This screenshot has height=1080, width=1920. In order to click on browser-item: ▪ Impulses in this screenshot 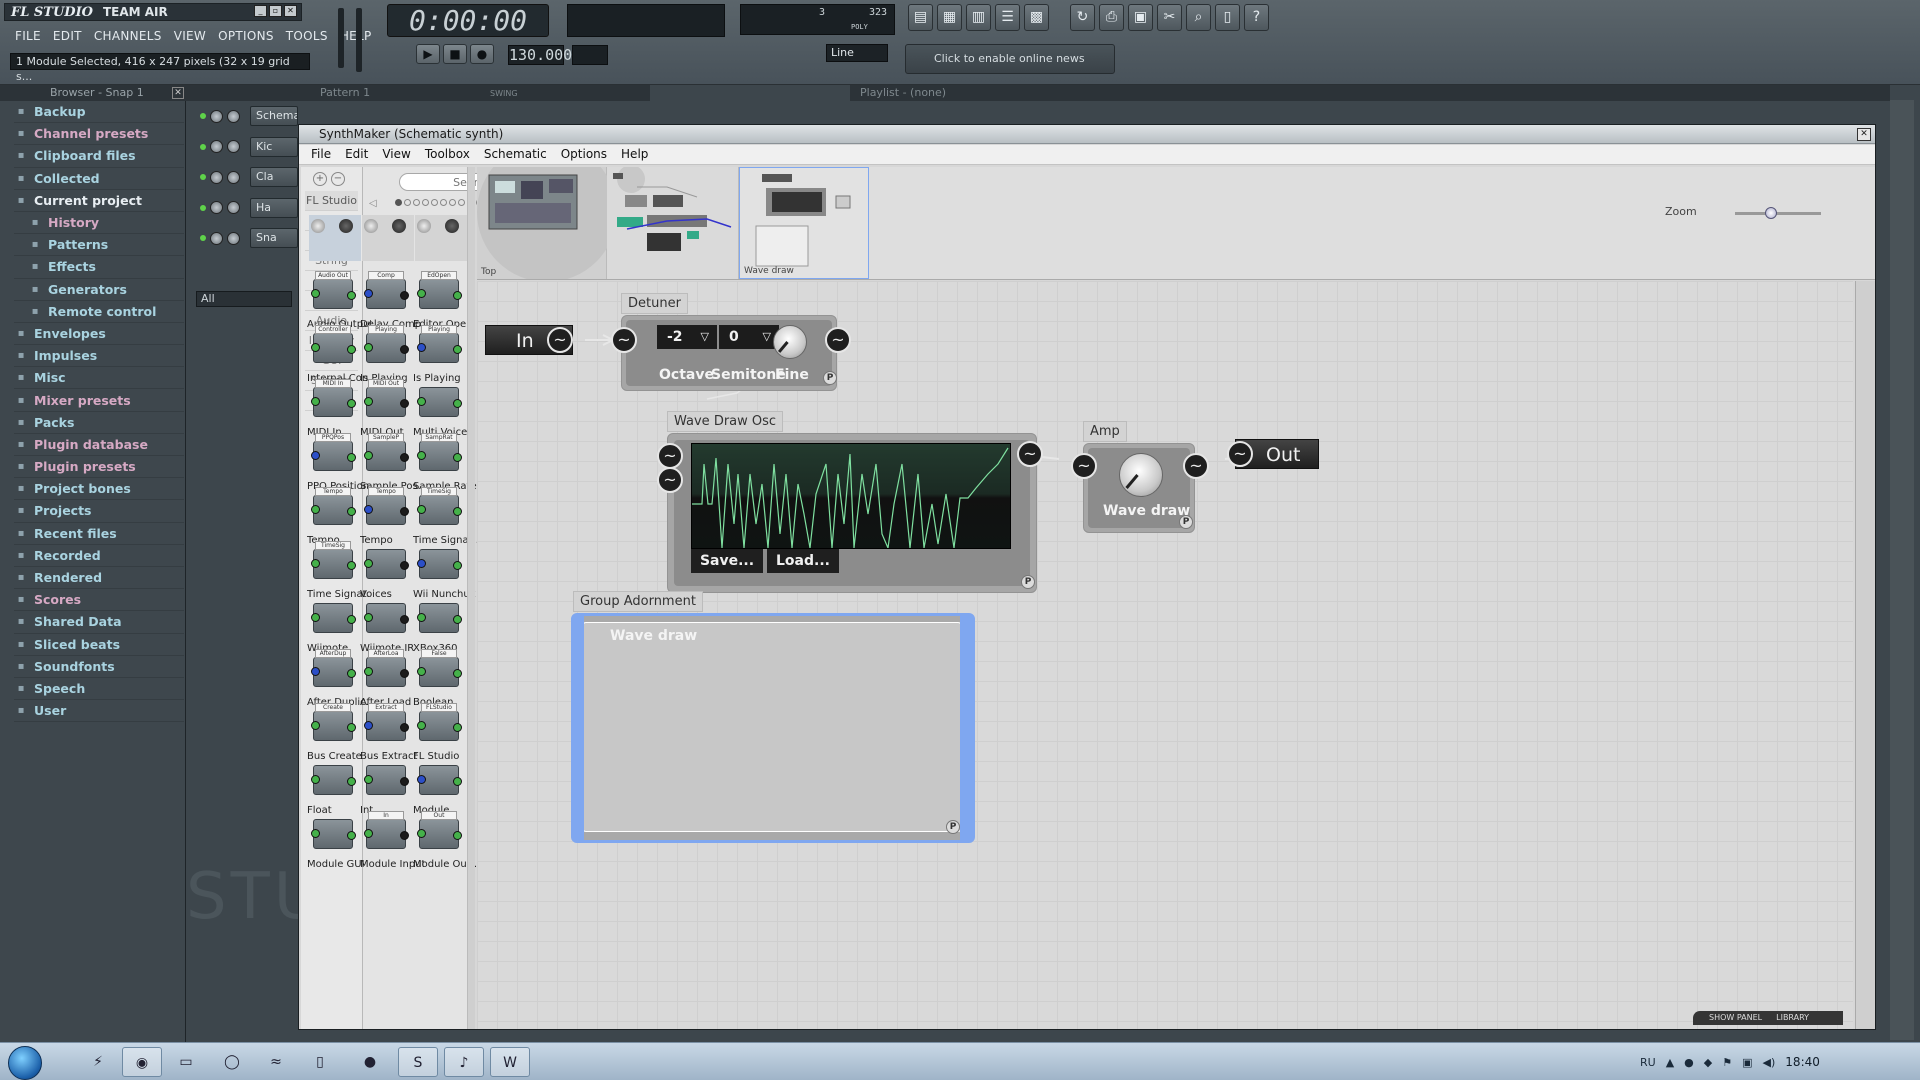, I will do `click(99, 356)`.